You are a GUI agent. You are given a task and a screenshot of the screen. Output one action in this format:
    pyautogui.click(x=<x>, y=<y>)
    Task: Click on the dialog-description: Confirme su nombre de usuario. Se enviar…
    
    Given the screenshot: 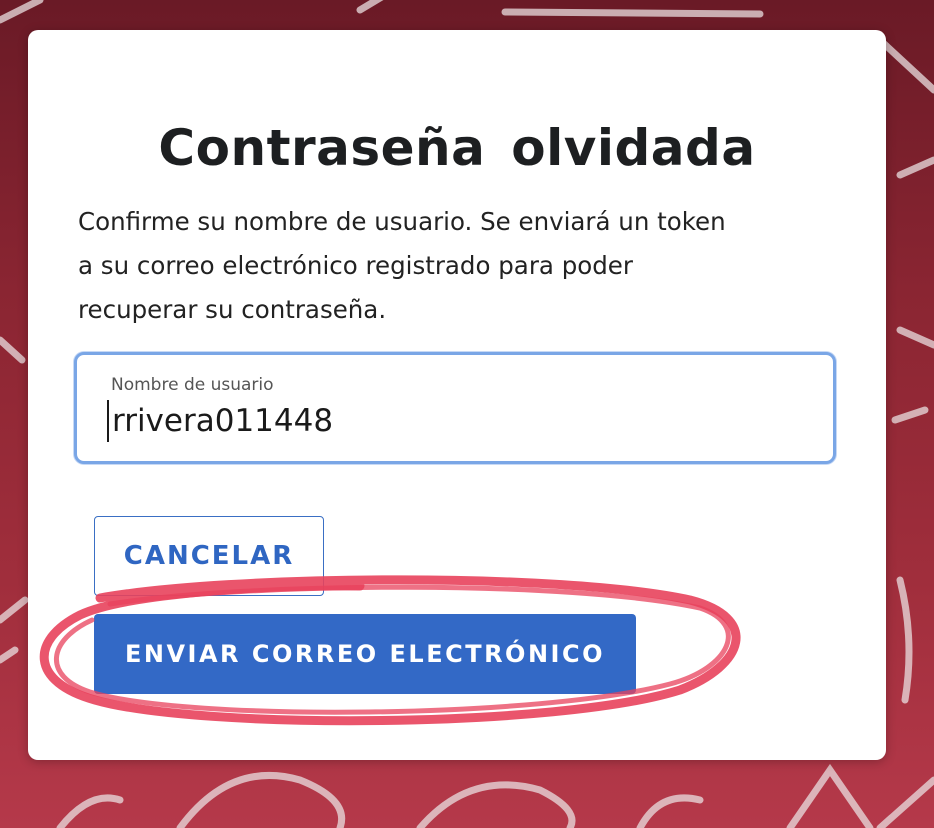 What is the action you would take?
    pyautogui.click(x=463, y=266)
    